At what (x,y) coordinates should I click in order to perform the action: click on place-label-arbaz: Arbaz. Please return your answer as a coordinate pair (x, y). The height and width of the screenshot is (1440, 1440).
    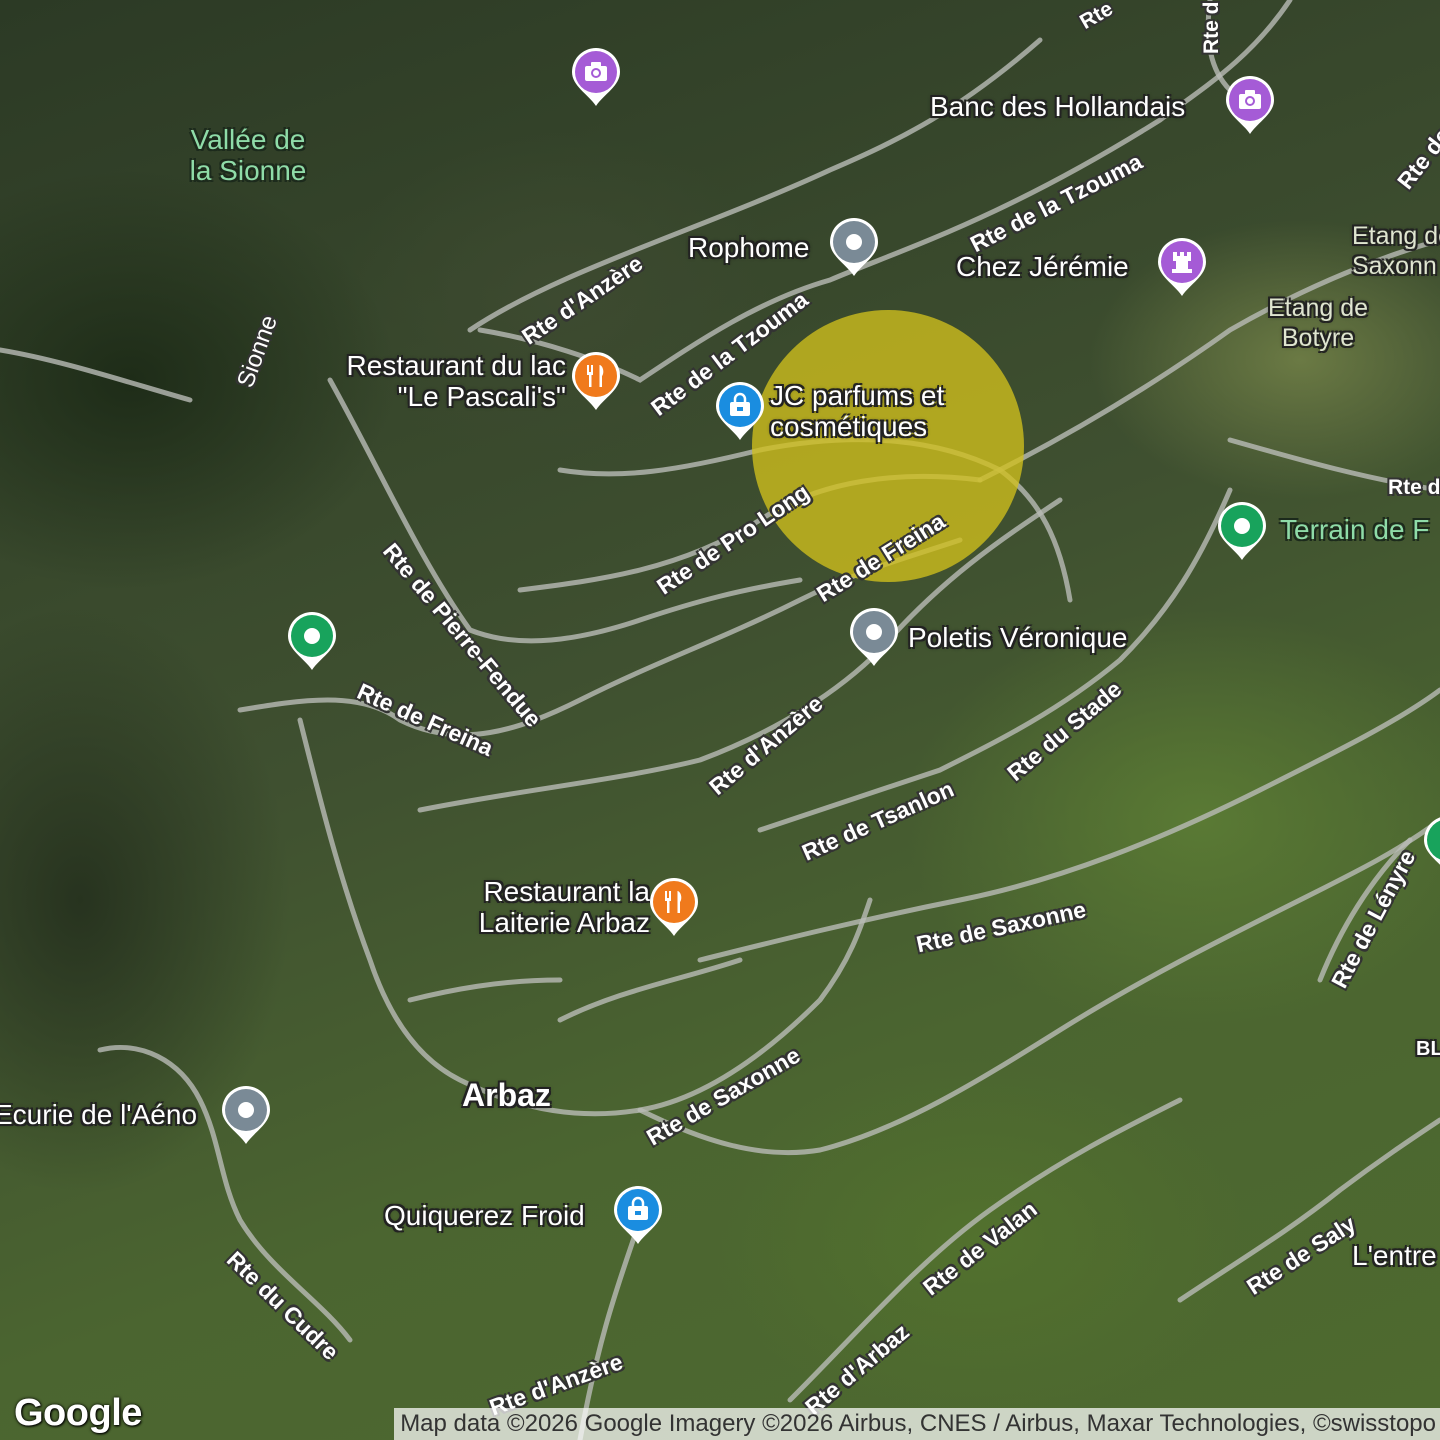
    Looking at the image, I should click on (506, 1095).